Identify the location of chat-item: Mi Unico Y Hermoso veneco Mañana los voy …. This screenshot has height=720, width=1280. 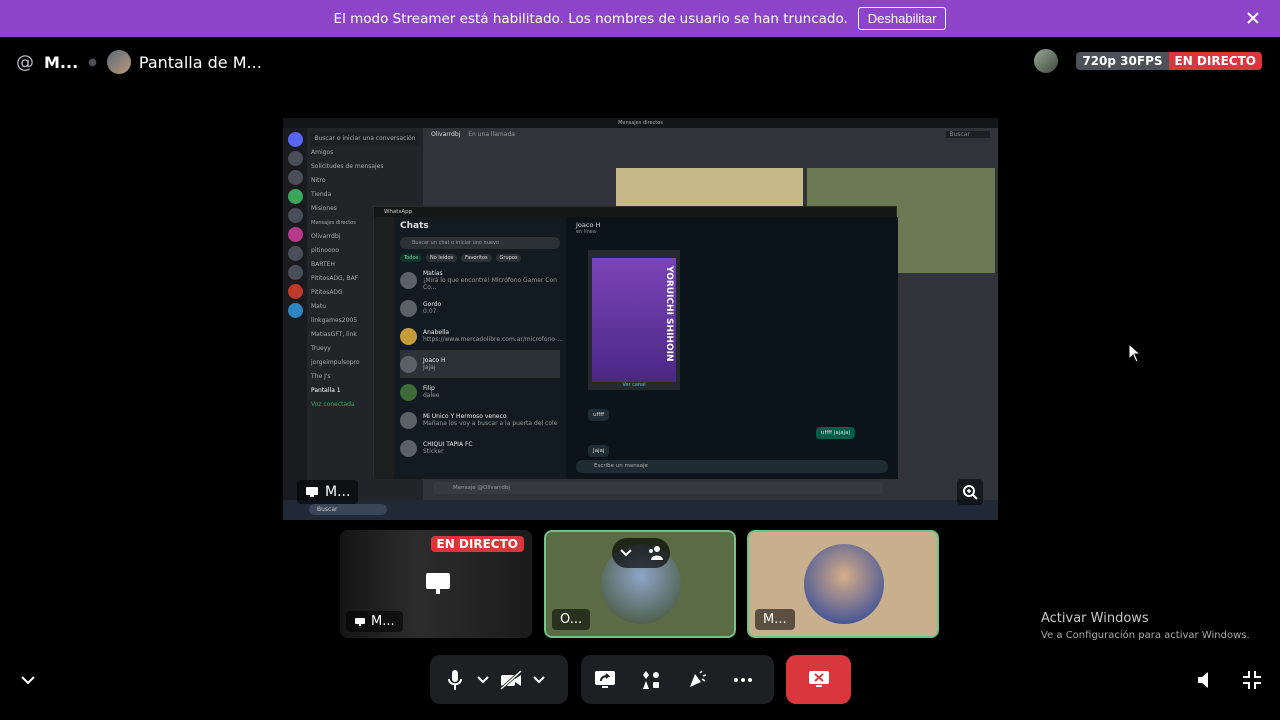
(480, 420).